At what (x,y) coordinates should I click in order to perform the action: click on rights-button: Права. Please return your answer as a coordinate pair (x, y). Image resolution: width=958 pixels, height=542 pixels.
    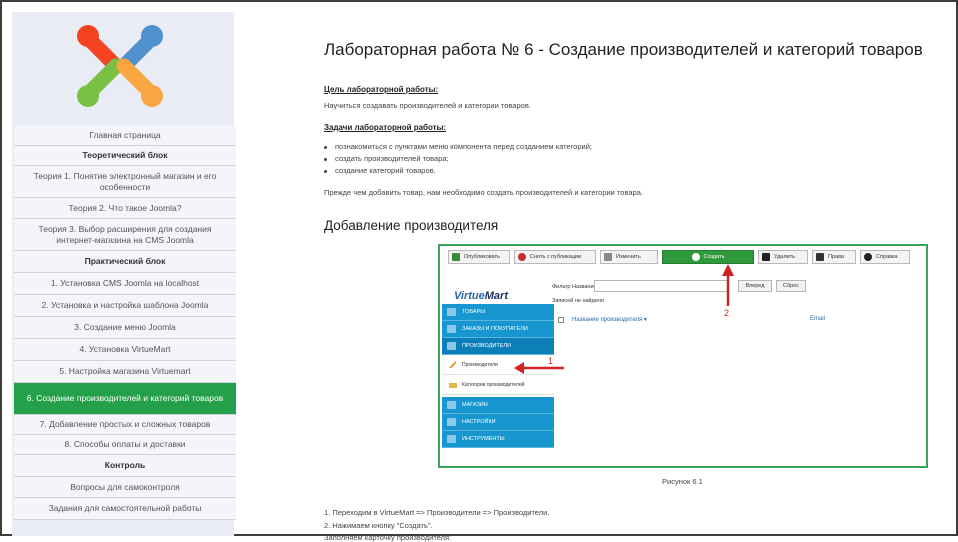
    Looking at the image, I should click on (834, 257).